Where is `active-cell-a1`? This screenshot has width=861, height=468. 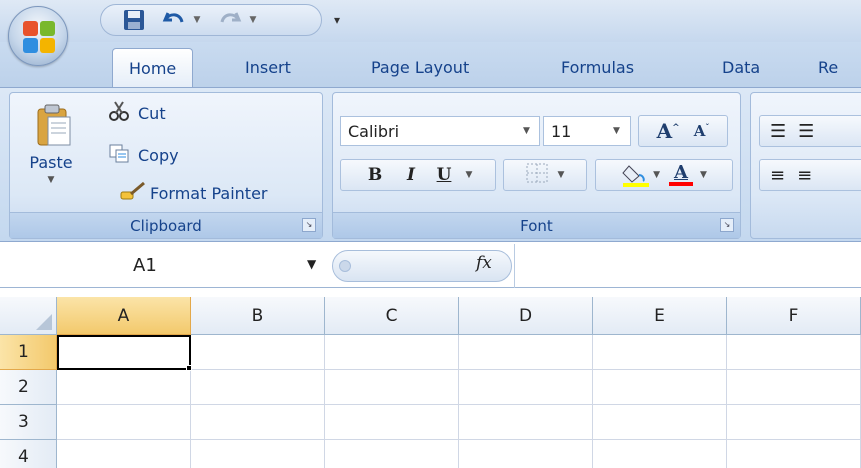 active-cell-a1 is located at coordinates (124, 352).